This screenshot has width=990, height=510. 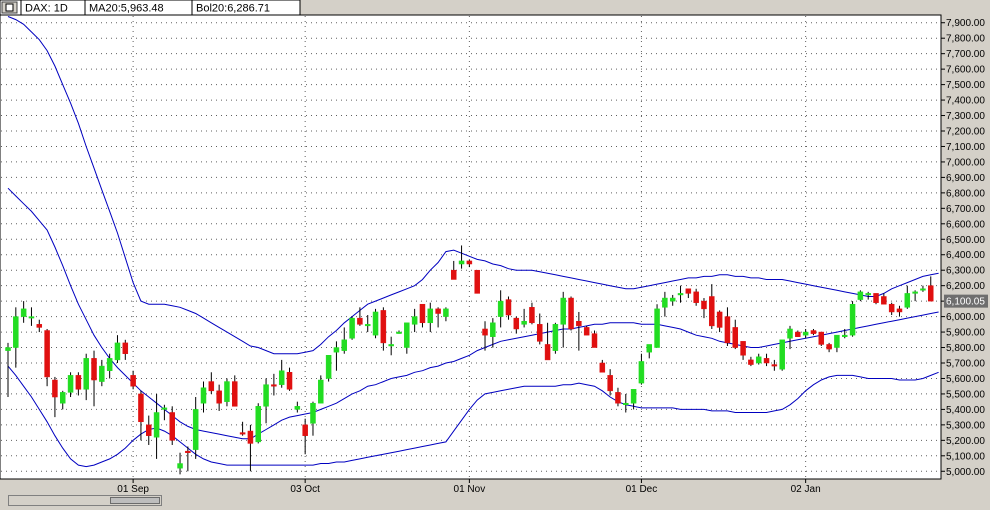 What do you see at coordinates (965, 162) in the screenshot?
I see `y-tick-label: 7,000.00` at bounding box center [965, 162].